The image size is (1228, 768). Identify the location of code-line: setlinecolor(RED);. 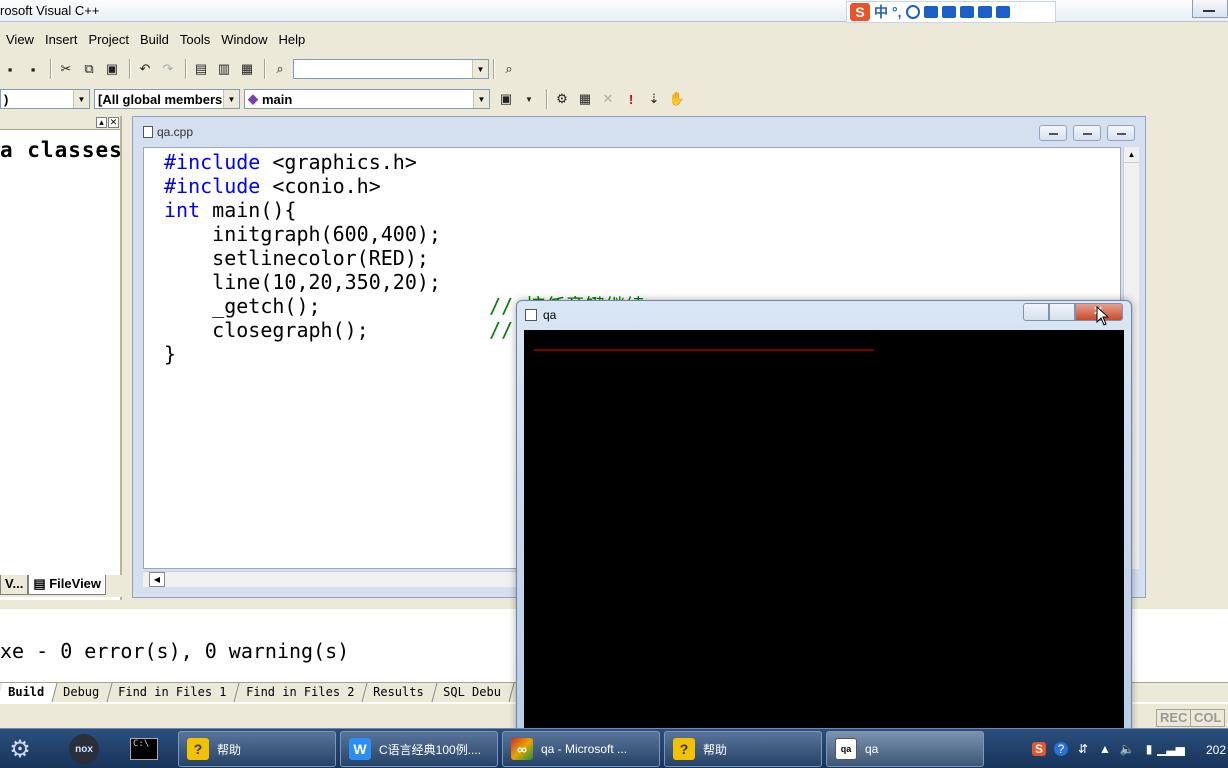
(642, 258).